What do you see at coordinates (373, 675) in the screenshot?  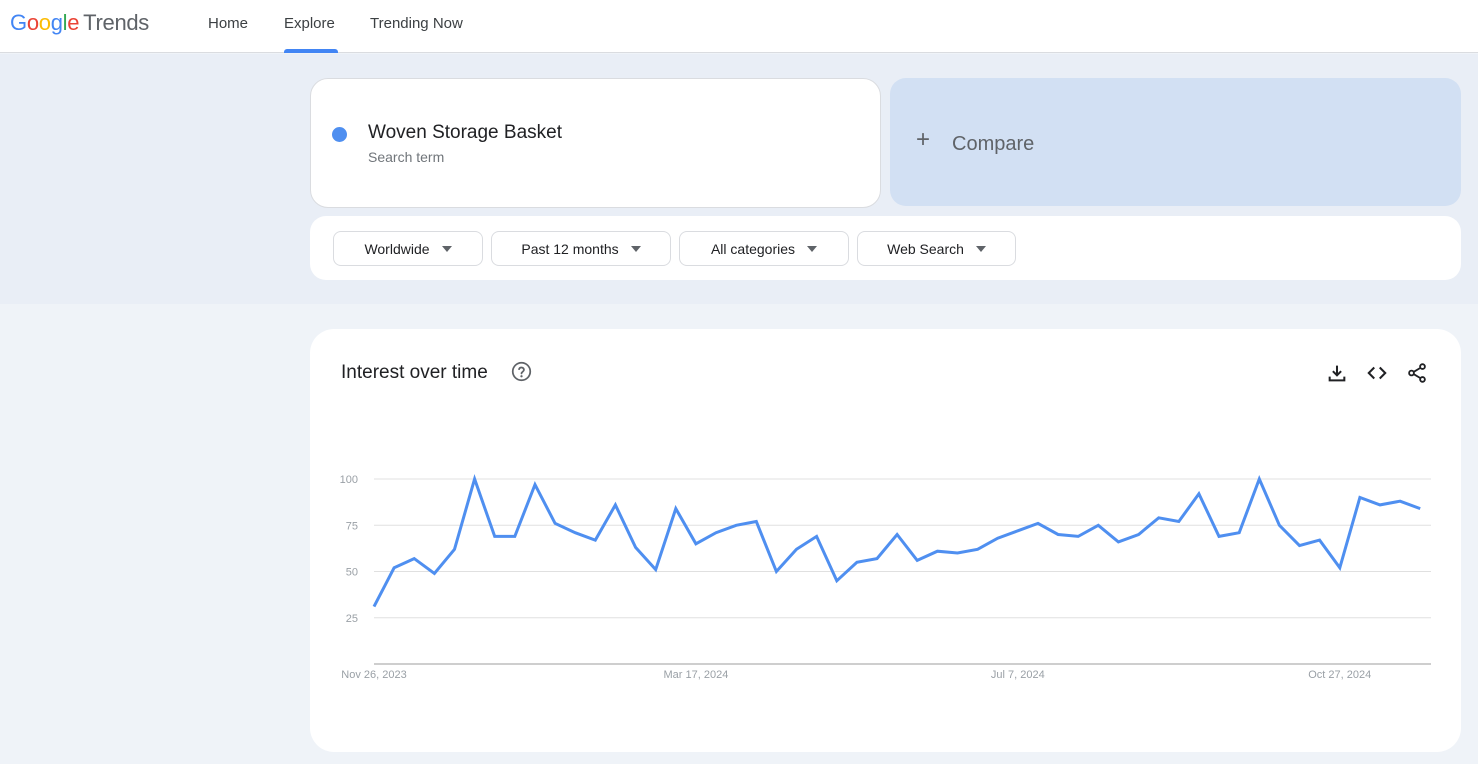 I see `x-tick-label: Nov 26, 2023` at bounding box center [373, 675].